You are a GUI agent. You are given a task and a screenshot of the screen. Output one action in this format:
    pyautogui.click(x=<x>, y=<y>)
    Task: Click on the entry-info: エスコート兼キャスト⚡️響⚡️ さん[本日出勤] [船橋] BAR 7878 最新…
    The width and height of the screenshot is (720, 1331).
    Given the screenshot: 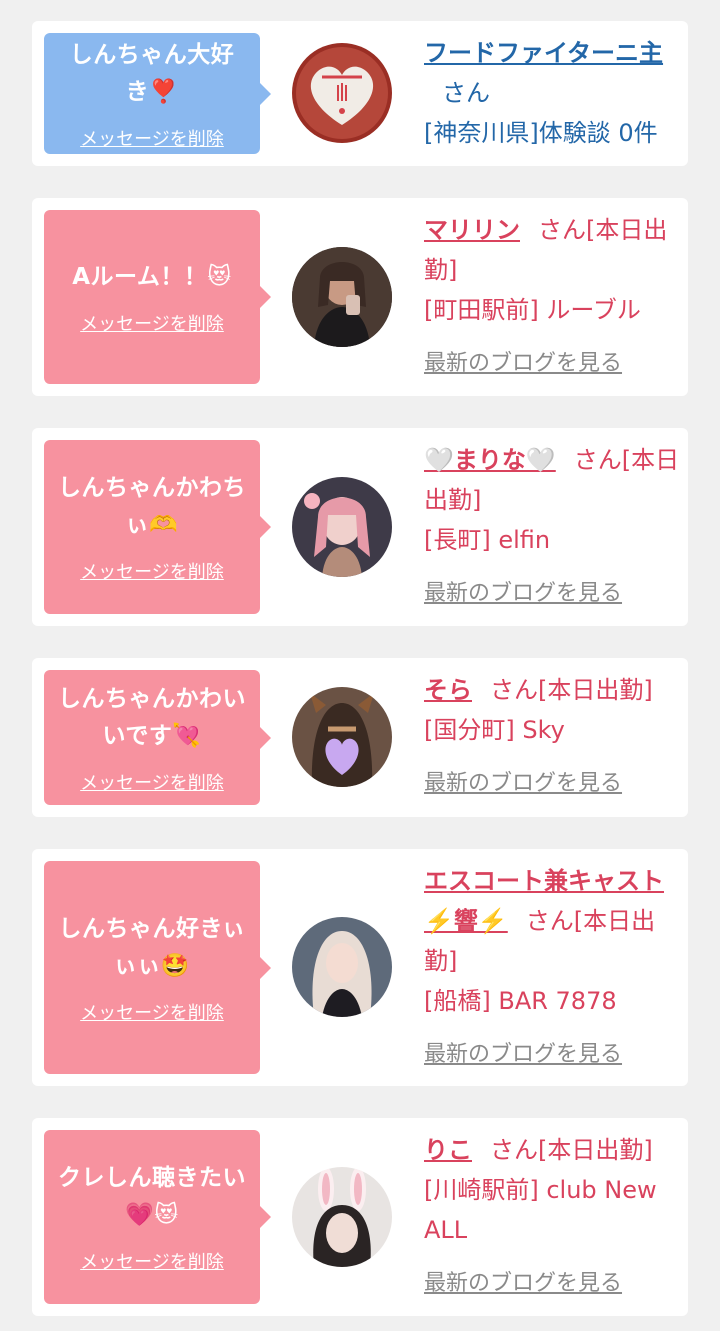 What is the action you would take?
    pyautogui.click(x=553, y=968)
    